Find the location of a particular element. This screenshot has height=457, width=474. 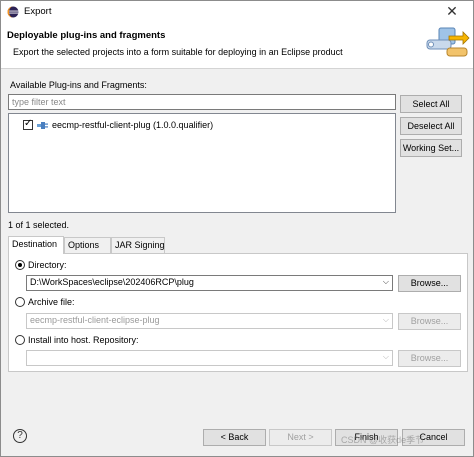

archive-combo: eecmp-restful-client-eclipse-plug ⌵ is located at coordinates (209, 321).